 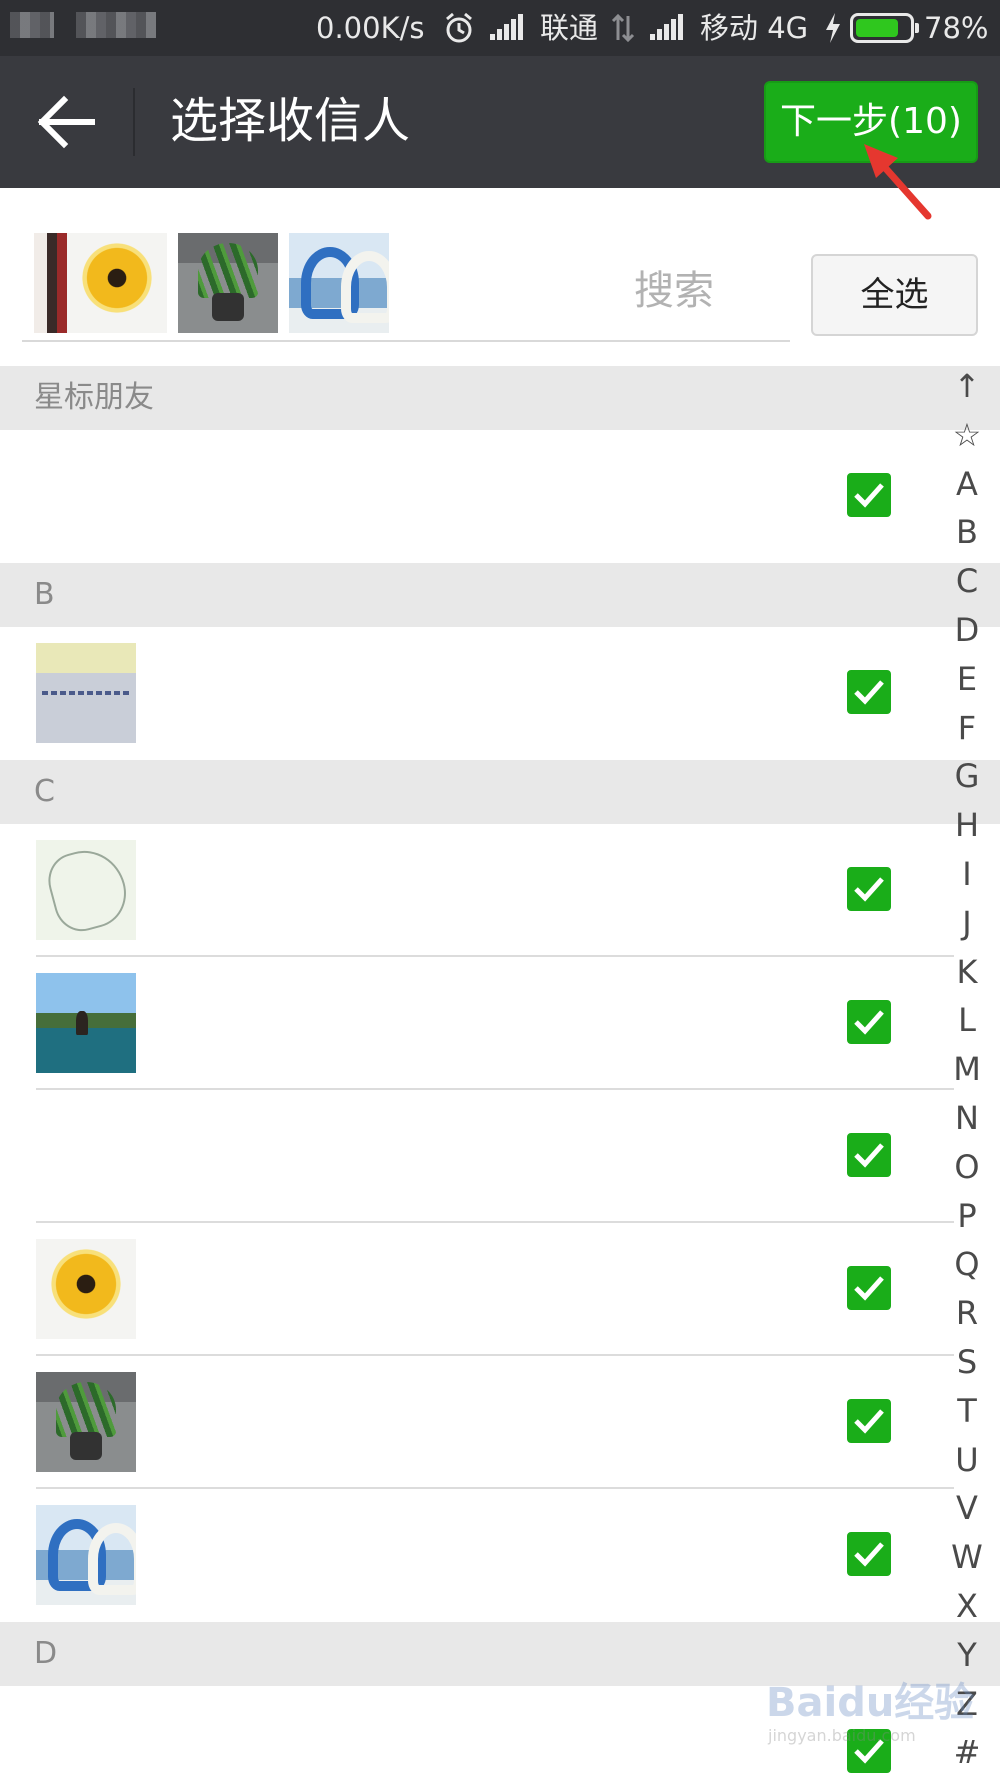 I want to click on back-arrow-icon, so click(x=67, y=122).